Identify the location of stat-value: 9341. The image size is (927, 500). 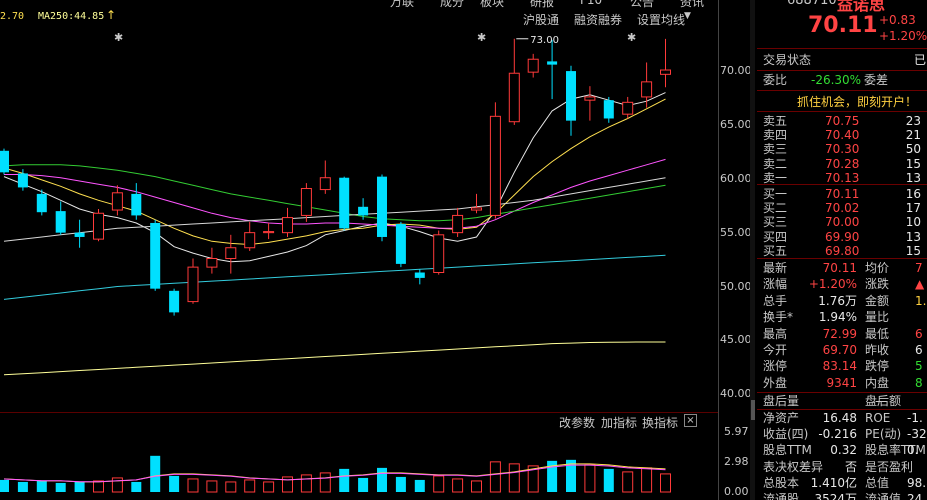
(841, 382).